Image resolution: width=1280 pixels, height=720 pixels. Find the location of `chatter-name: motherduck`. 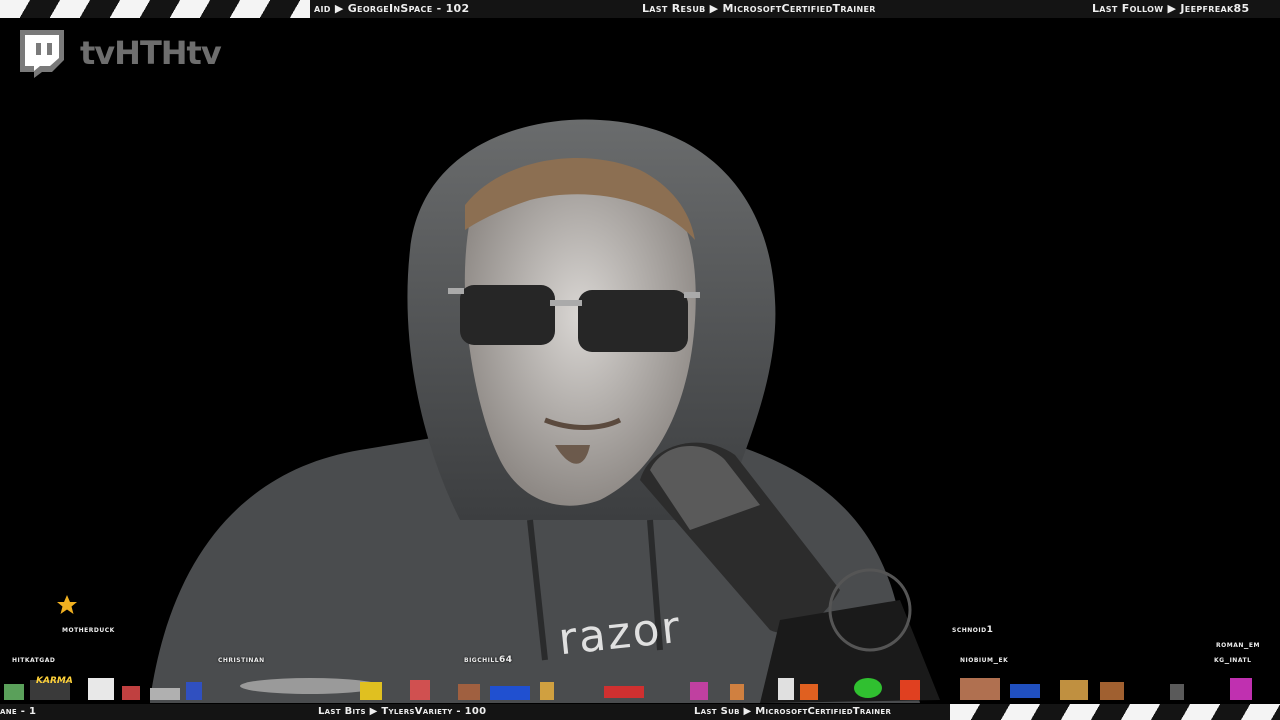

chatter-name: motherduck is located at coordinates (88, 630).